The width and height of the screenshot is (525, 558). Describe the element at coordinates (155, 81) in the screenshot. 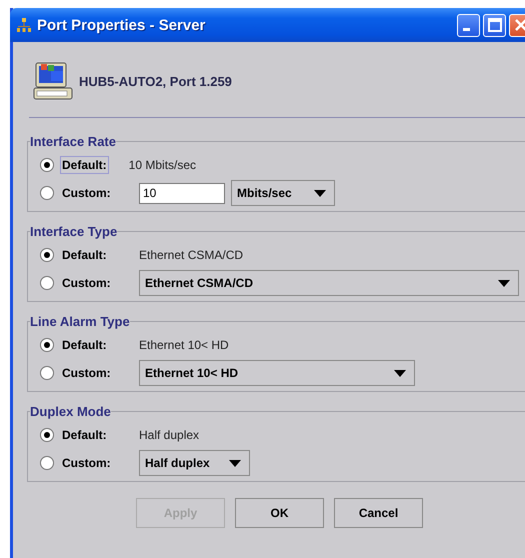

I see `device-port-title: HUB5-AUTO2, Port 1.259` at that location.